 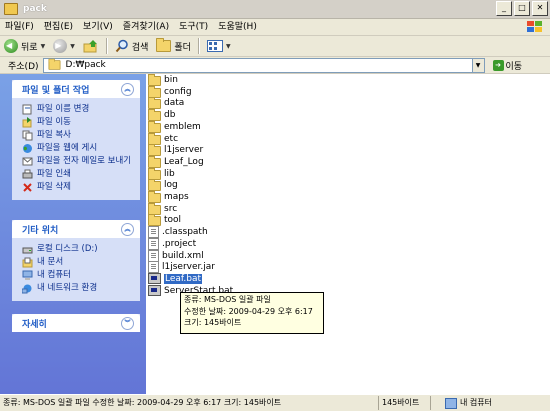 What do you see at coordinates (146, 27) in the screenshot?
I see `menu-favorites: 즐겨찾기(A)` at bounding box center [146, 27].